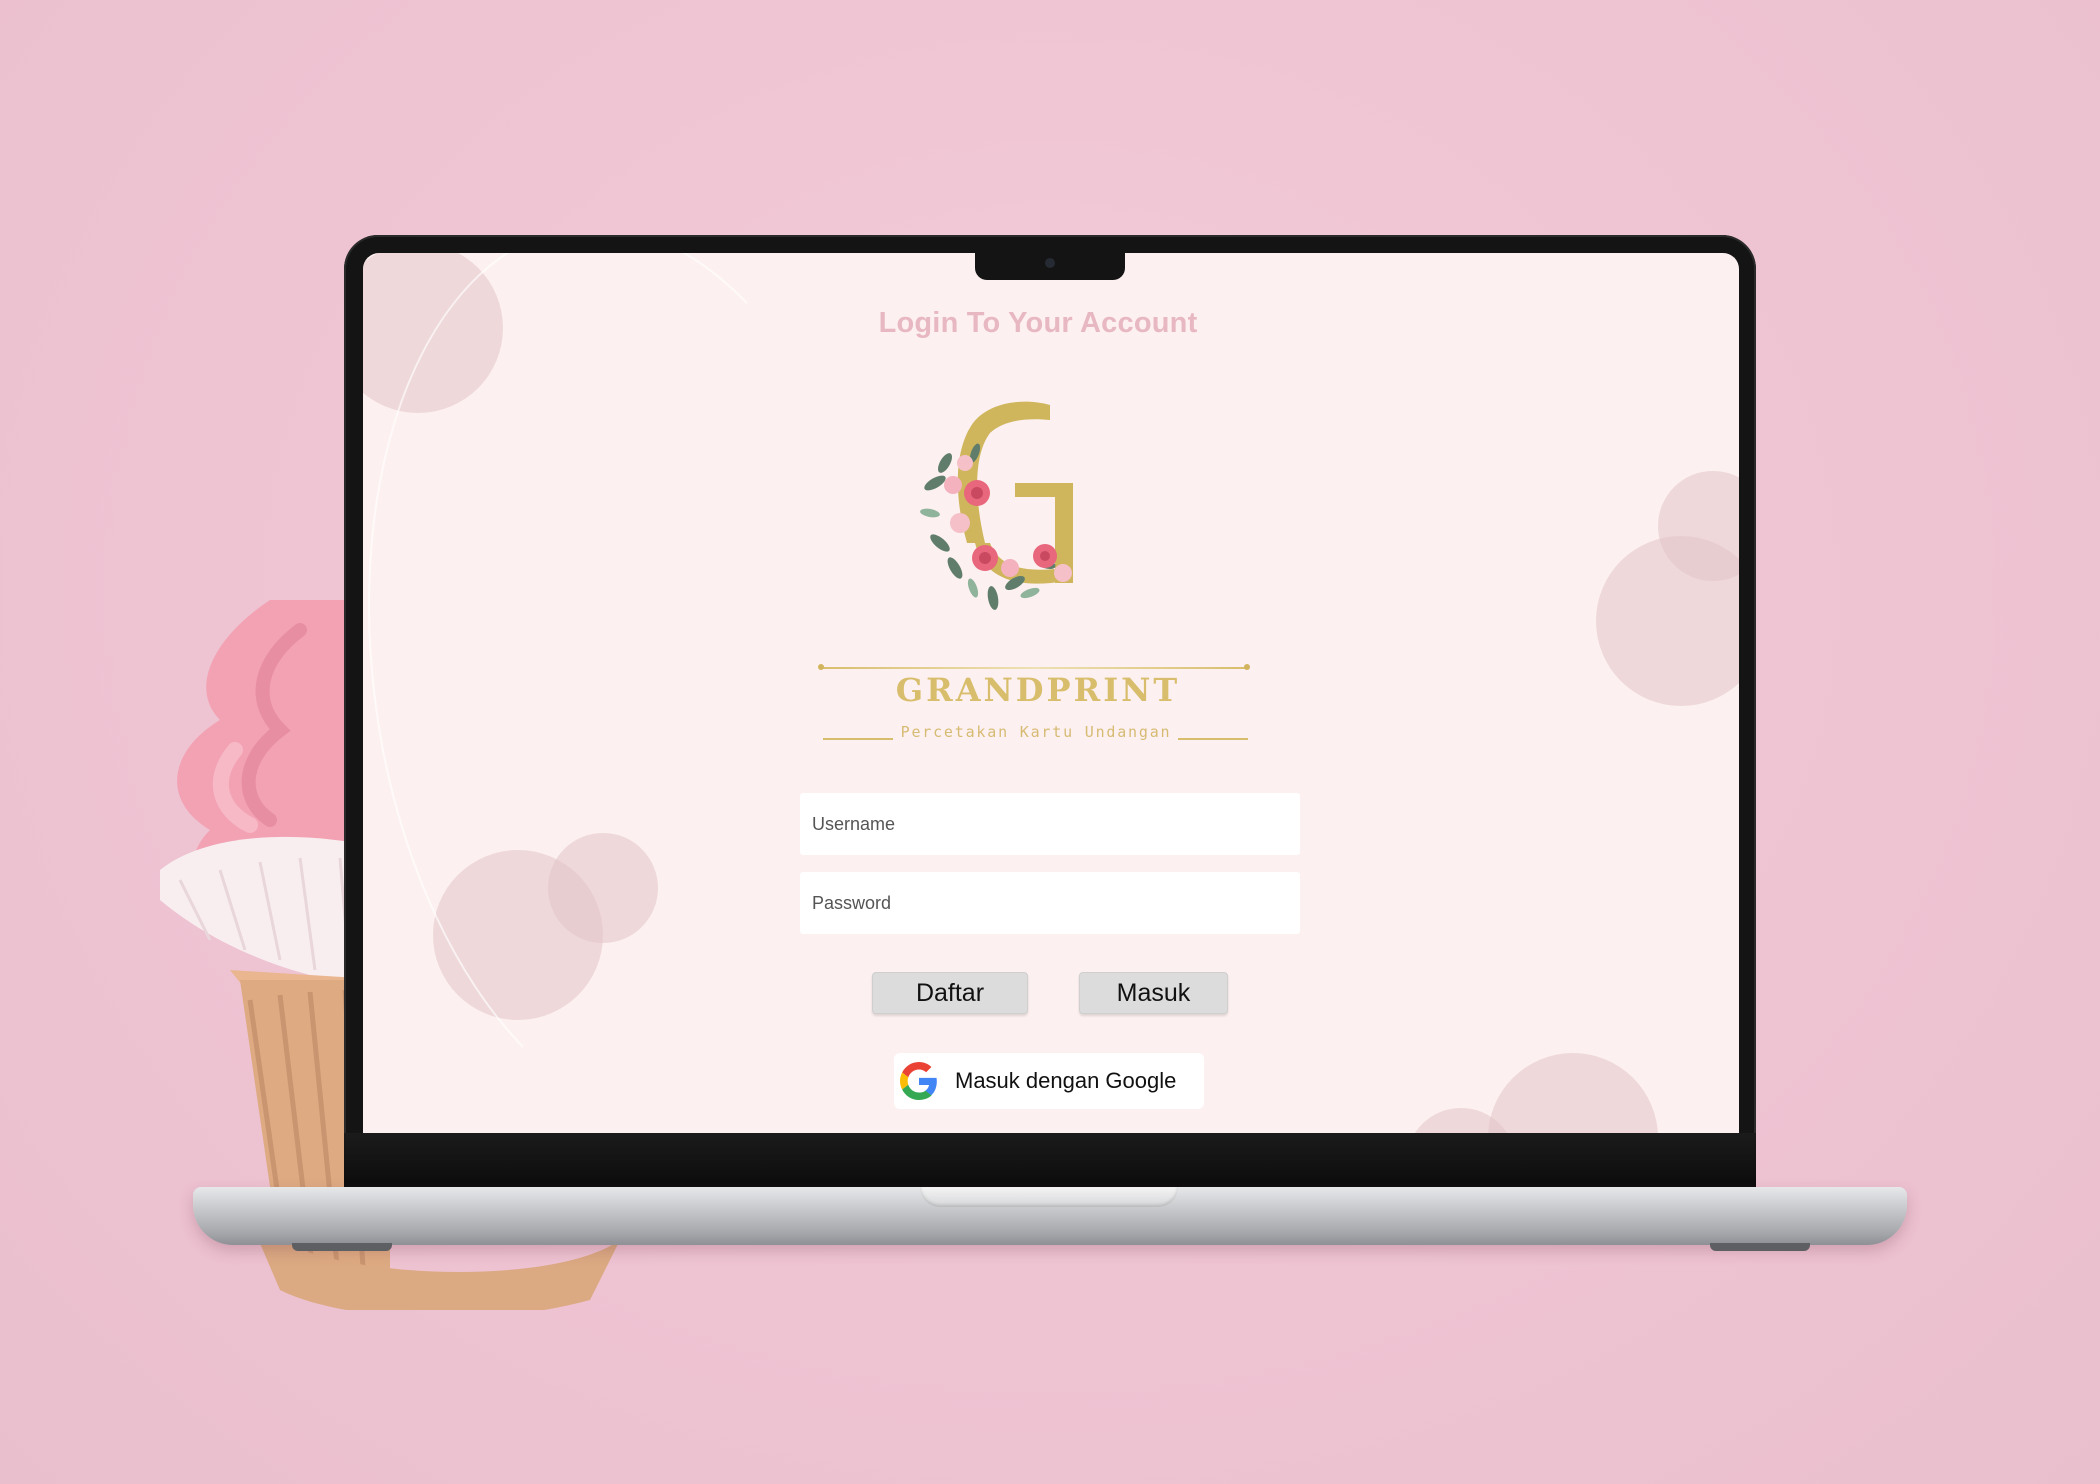 This screenshot has height=1484, width=2100. What do you see at coordinates (1066, 1080) in the screenshot?
I see `google-login-label: Masuk dengan Google` at bounding box center [1066, 1080].